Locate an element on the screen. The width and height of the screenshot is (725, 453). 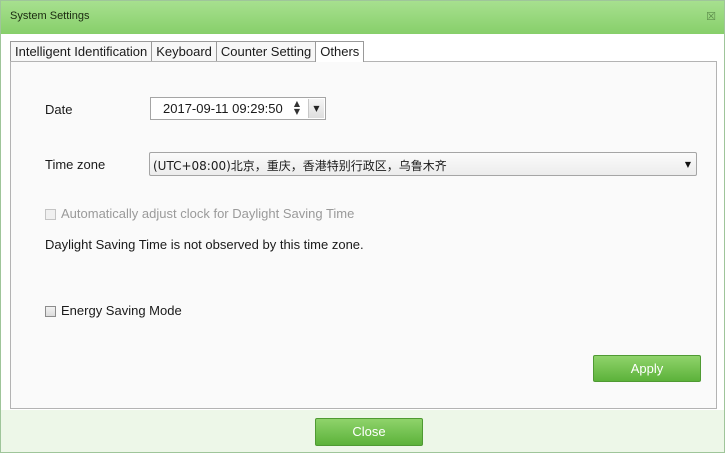
close-button: Close is located at coordinates (369, 432).